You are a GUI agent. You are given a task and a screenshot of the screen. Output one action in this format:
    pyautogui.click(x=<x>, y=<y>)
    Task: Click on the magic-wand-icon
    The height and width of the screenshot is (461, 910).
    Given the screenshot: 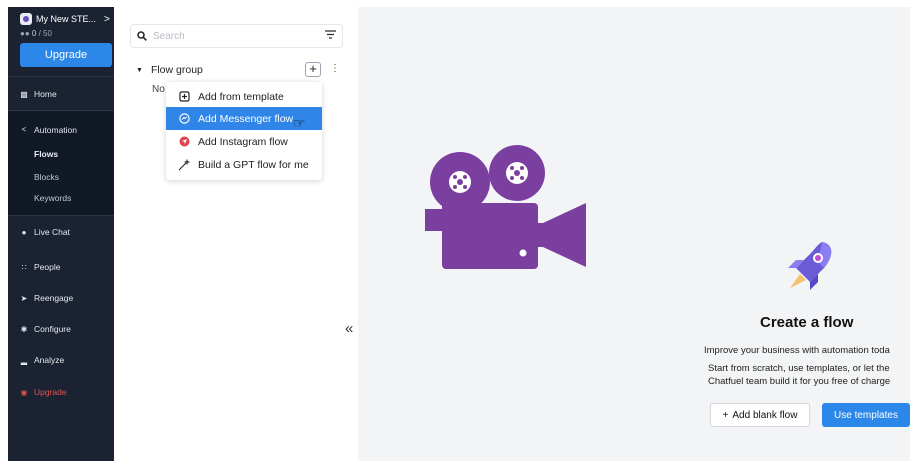 What is the action you would take?
    pyautogui.click(x=184, y=164)
    